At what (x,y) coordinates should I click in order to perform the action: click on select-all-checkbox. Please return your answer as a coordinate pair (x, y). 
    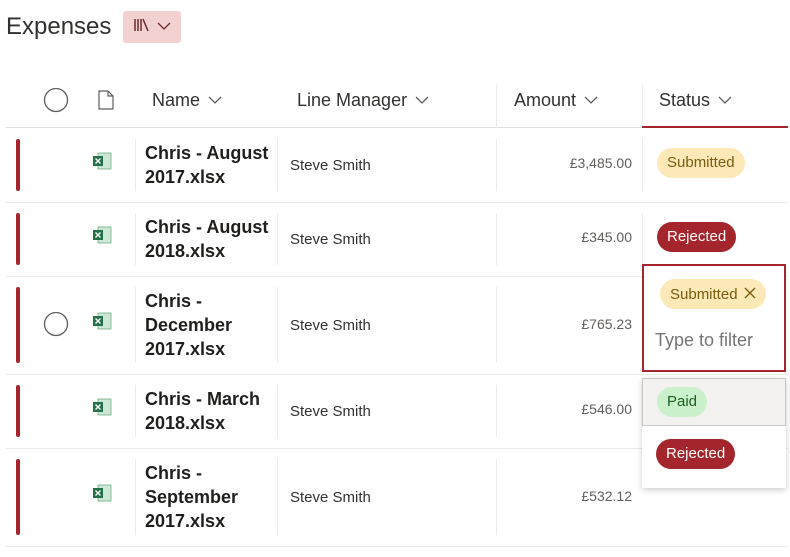
    Looking at the image, I should click on (56, 100).